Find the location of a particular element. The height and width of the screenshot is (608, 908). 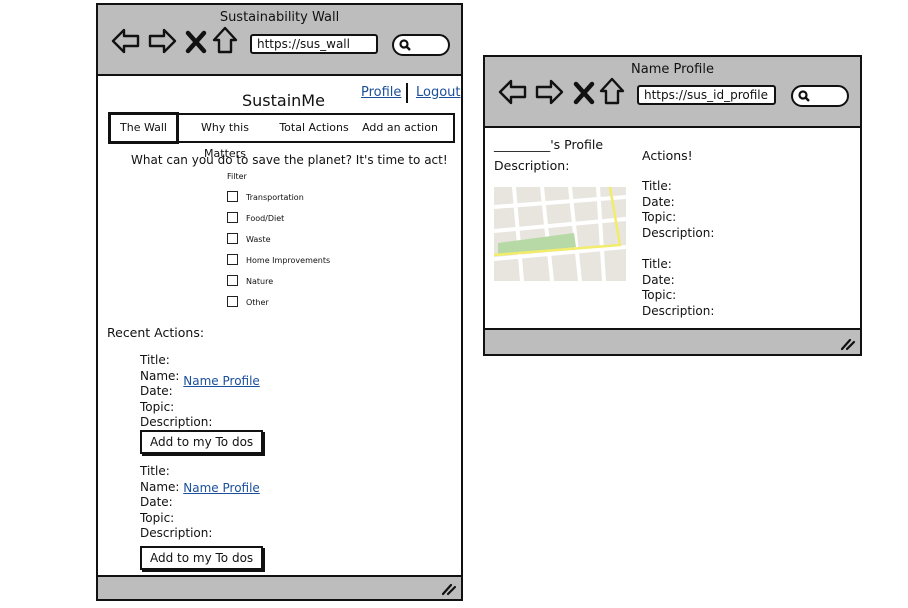

url-bar: https://sus_id_profile is located at coordinates (706, 95).